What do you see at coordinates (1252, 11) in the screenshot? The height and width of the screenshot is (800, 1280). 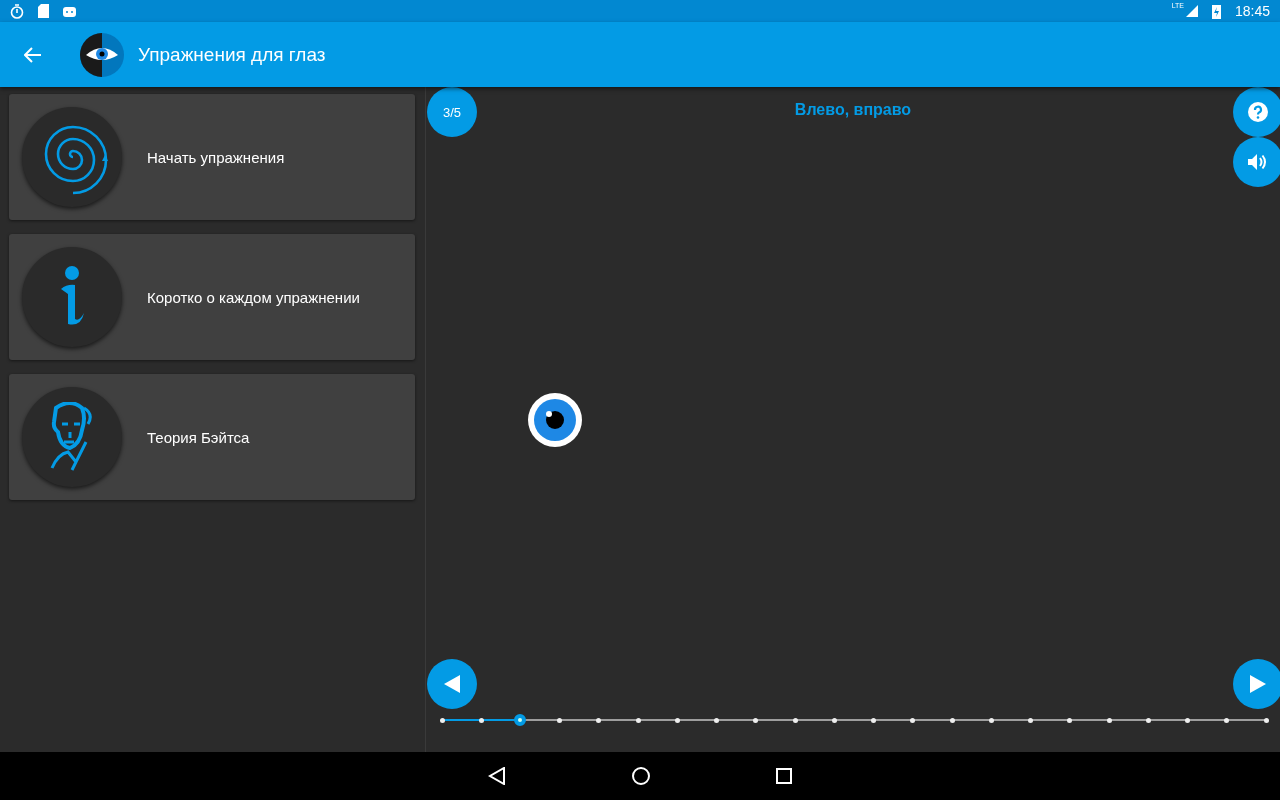 I see `clock-time: 18:45` at bounding box center [1252, 11].